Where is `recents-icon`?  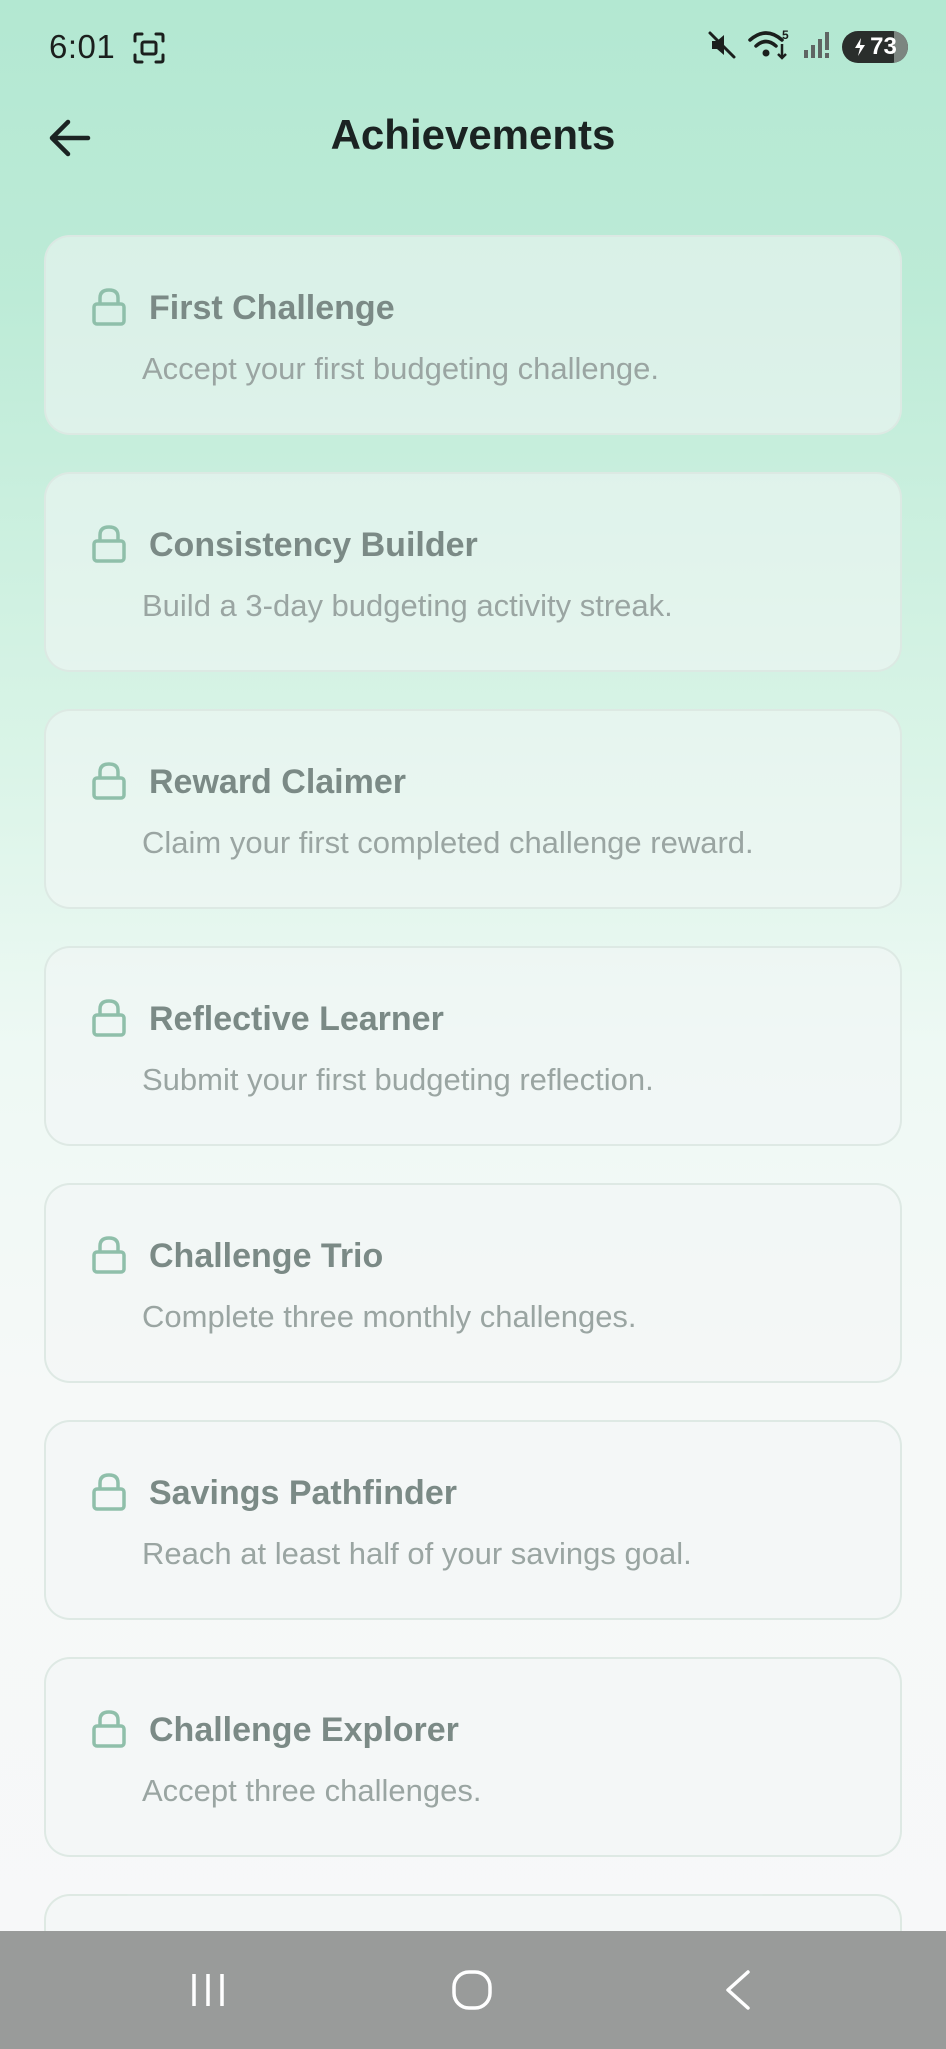 recents-icon is located at coordinates (208, 1990).